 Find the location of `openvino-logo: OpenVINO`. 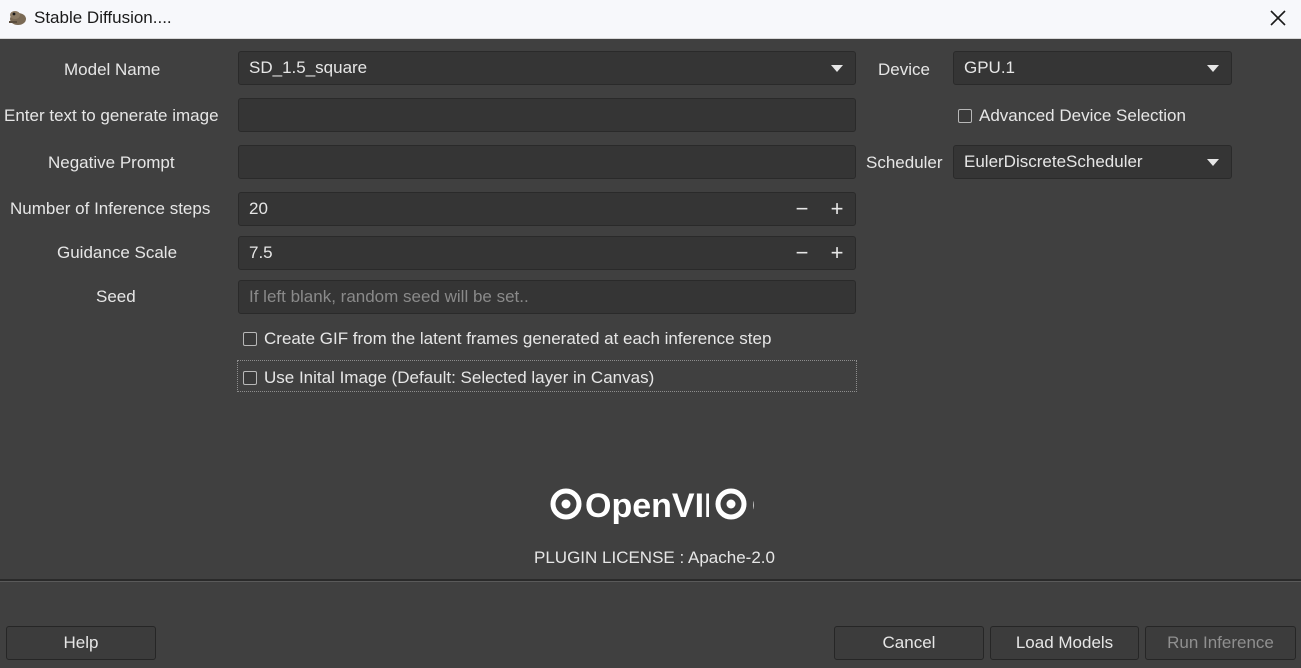

openvino-logo: OpenVINO is located at coordinates (652, 505).